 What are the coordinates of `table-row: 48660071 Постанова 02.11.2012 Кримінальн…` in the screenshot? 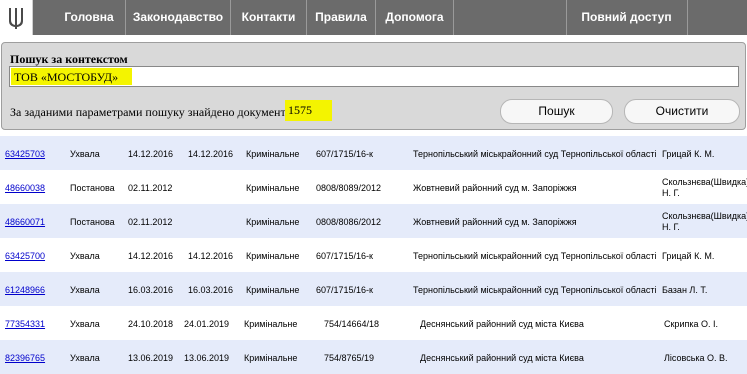 It's located at (373, 221).